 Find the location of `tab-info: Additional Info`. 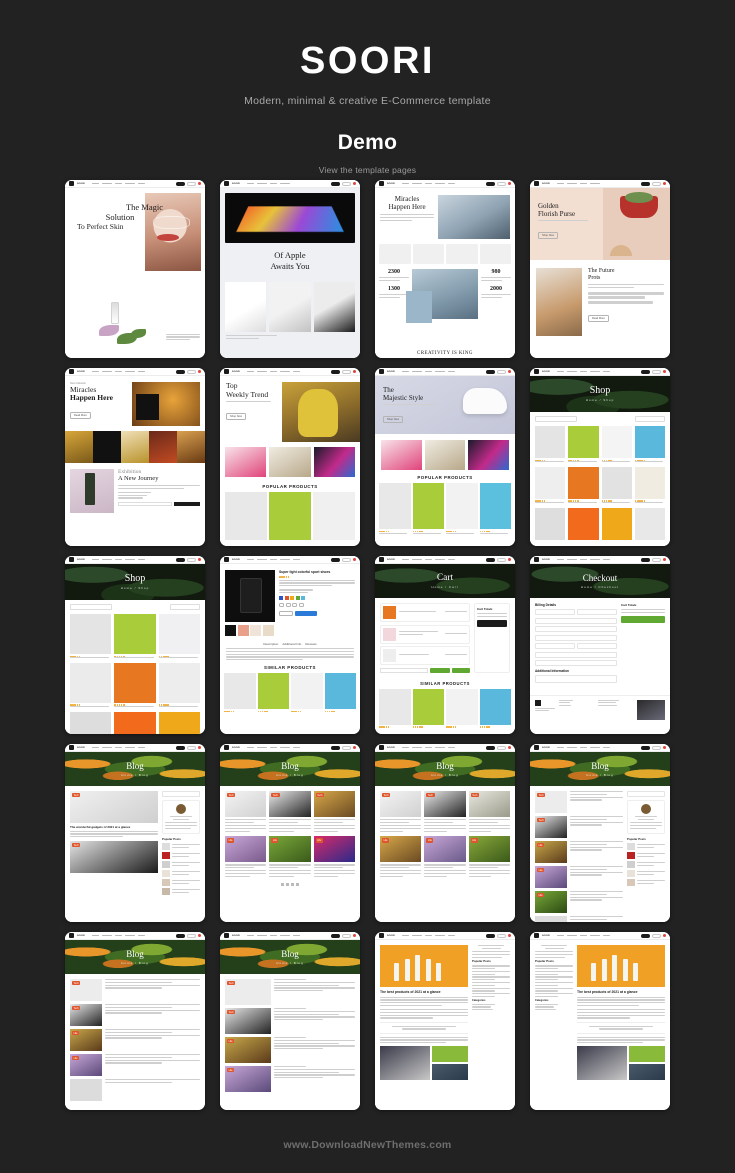

tab-info: Additional Info is located at coordinates (291, 644).